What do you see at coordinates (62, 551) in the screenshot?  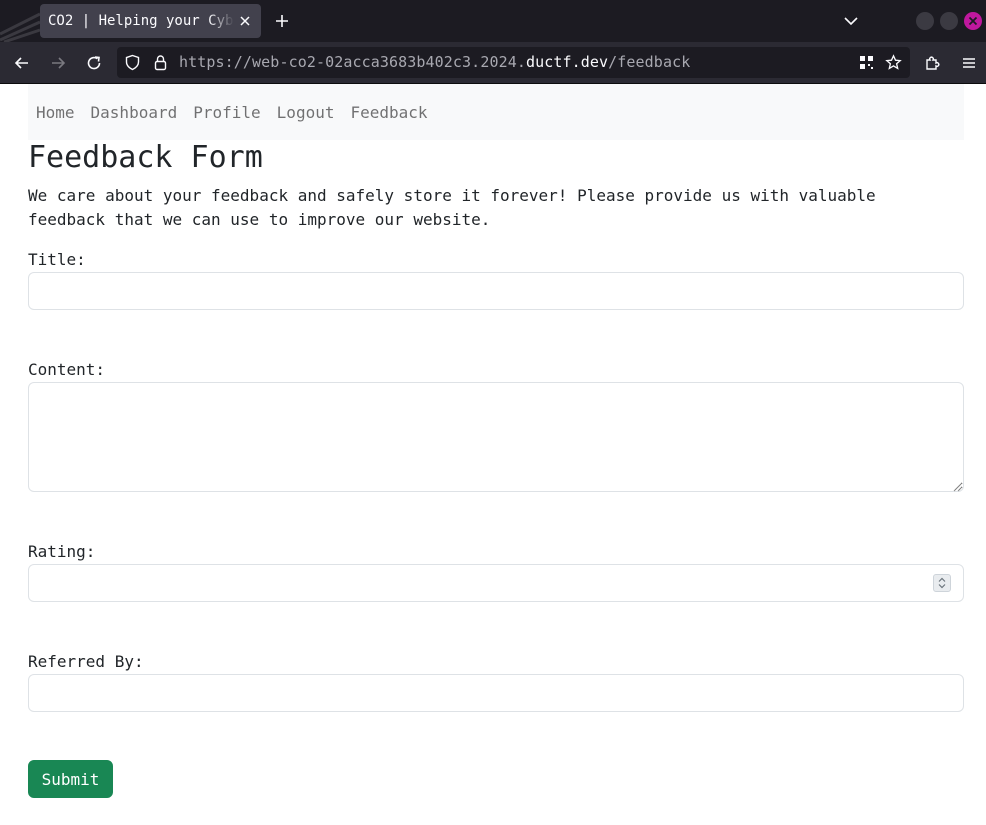 I see `rating-label: Rating:` at bounding box center [62, 551].